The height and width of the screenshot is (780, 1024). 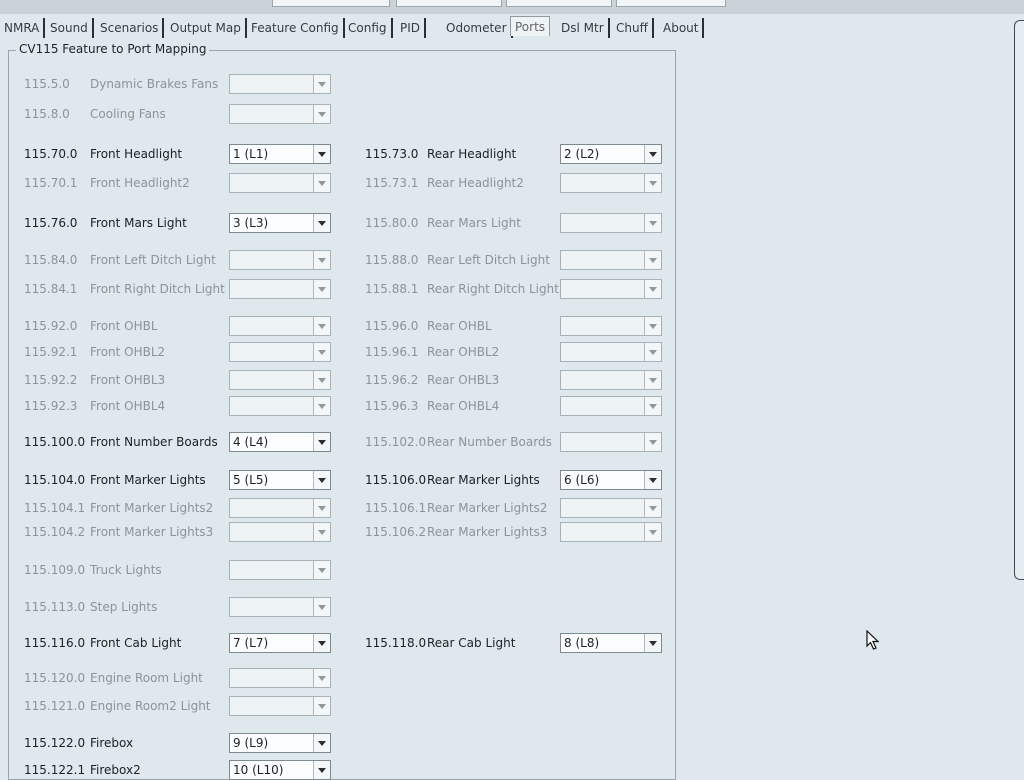 What do you see at coordinates (251, 643) in the screenshot?
I see `port-select-value: 7 (L7)` at bounding box center [251, 643].